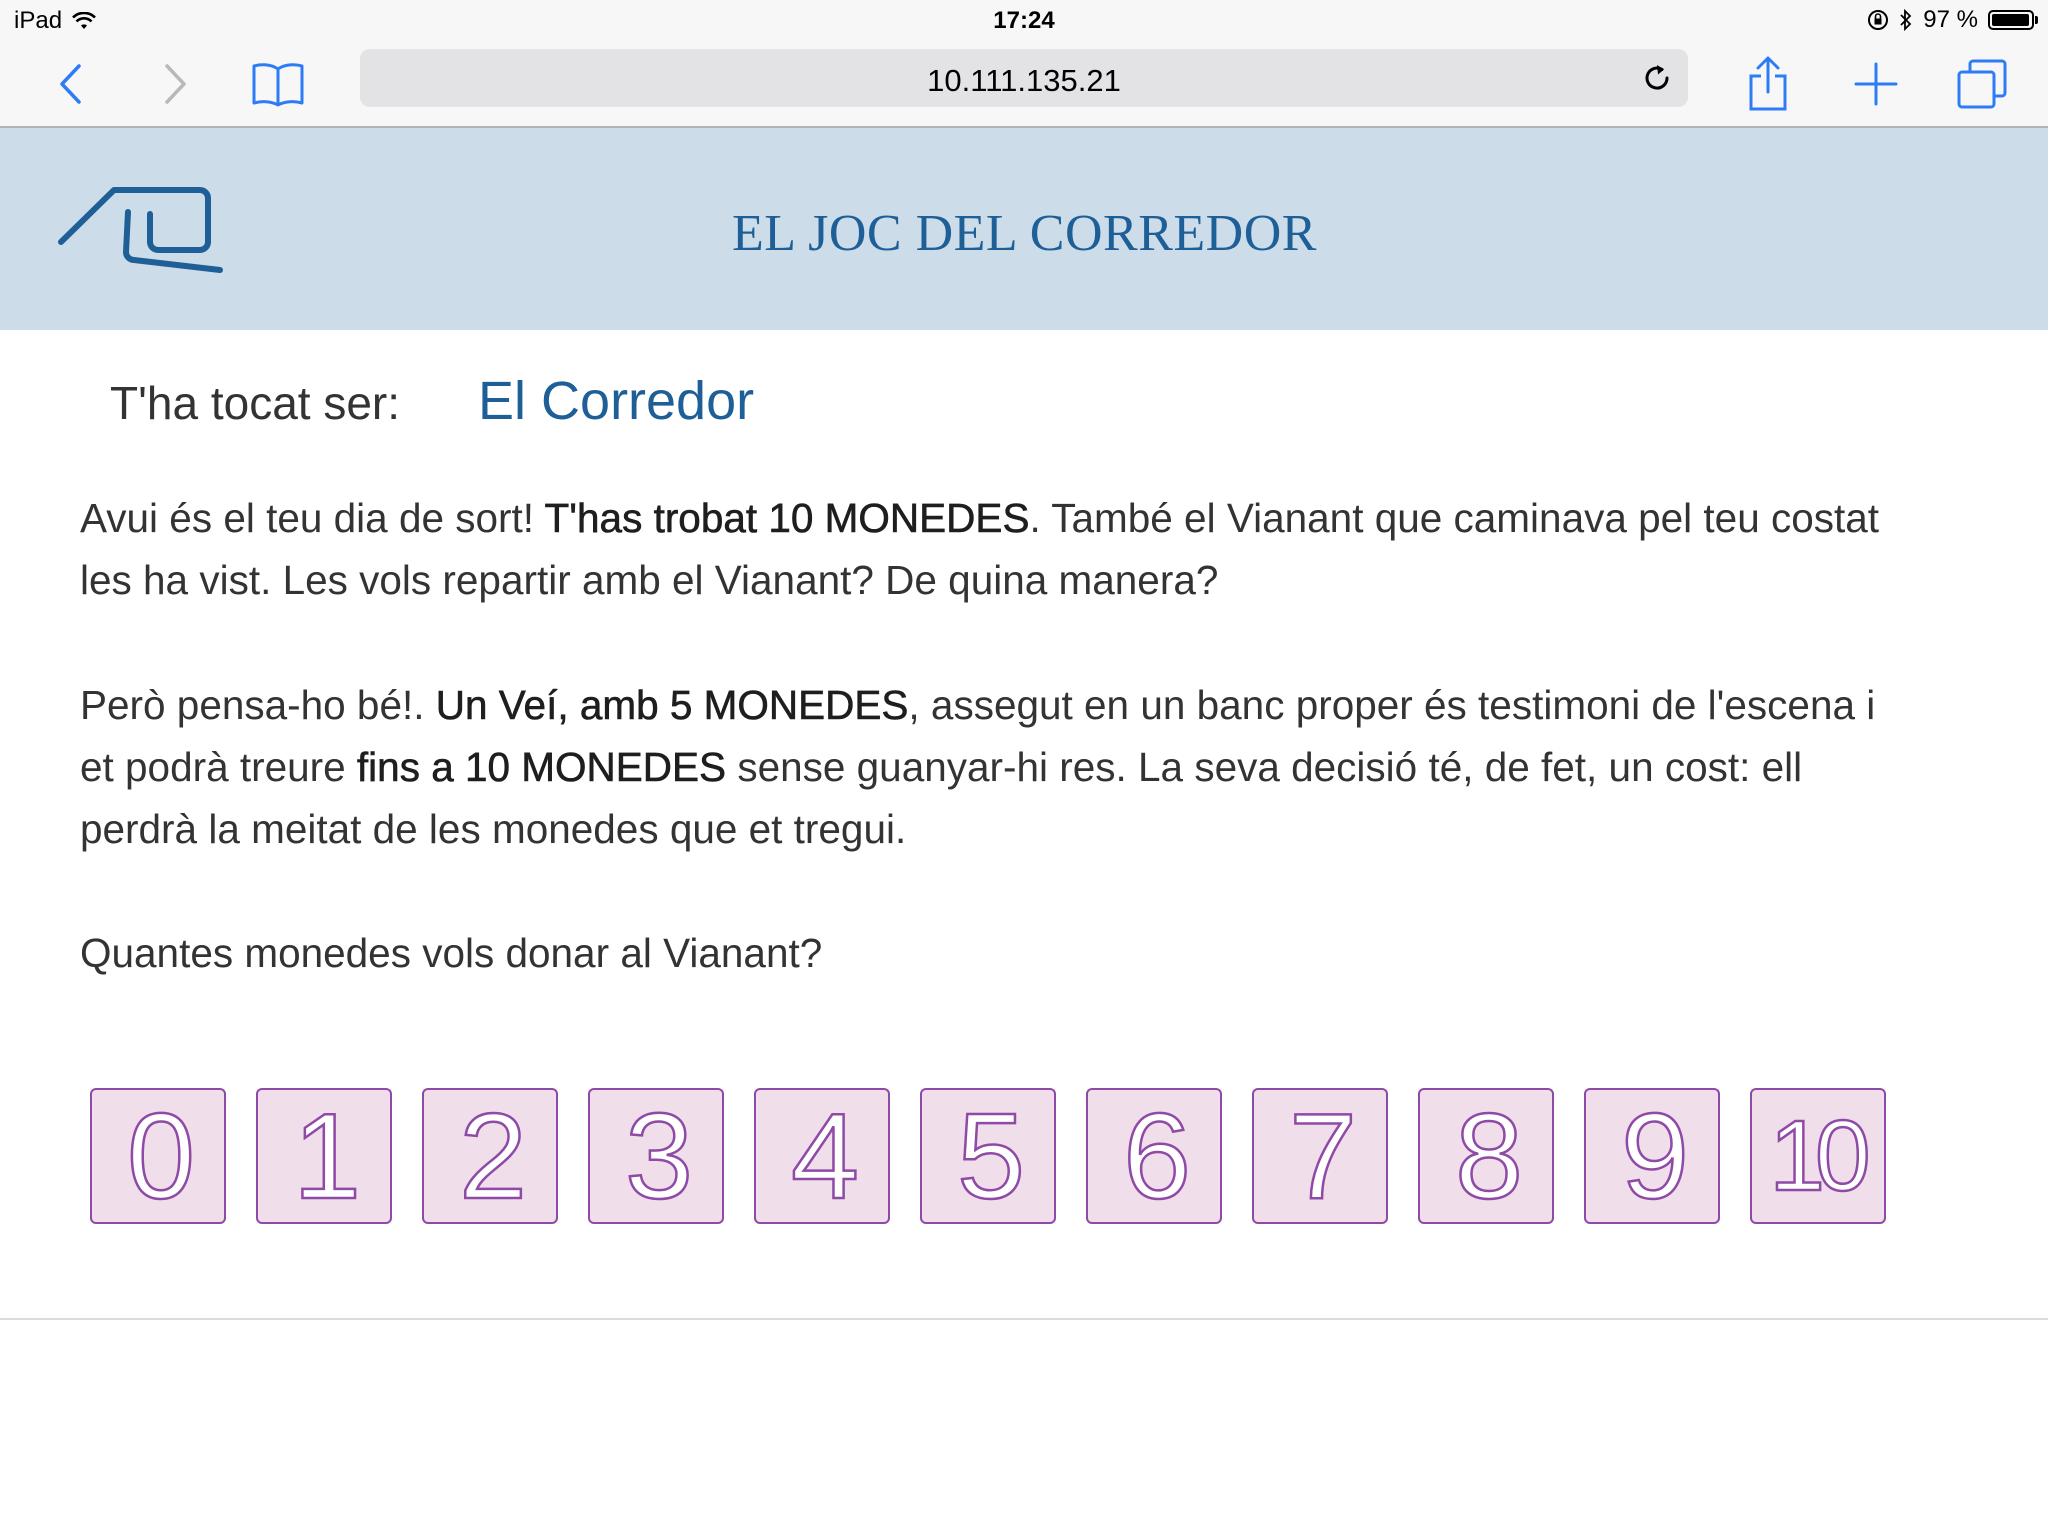 This screenshot has width=2048, height=1536. Describe the element at coordinates (659, 1156) in the screenshot. I see `coin-button-label: 3` at that location.